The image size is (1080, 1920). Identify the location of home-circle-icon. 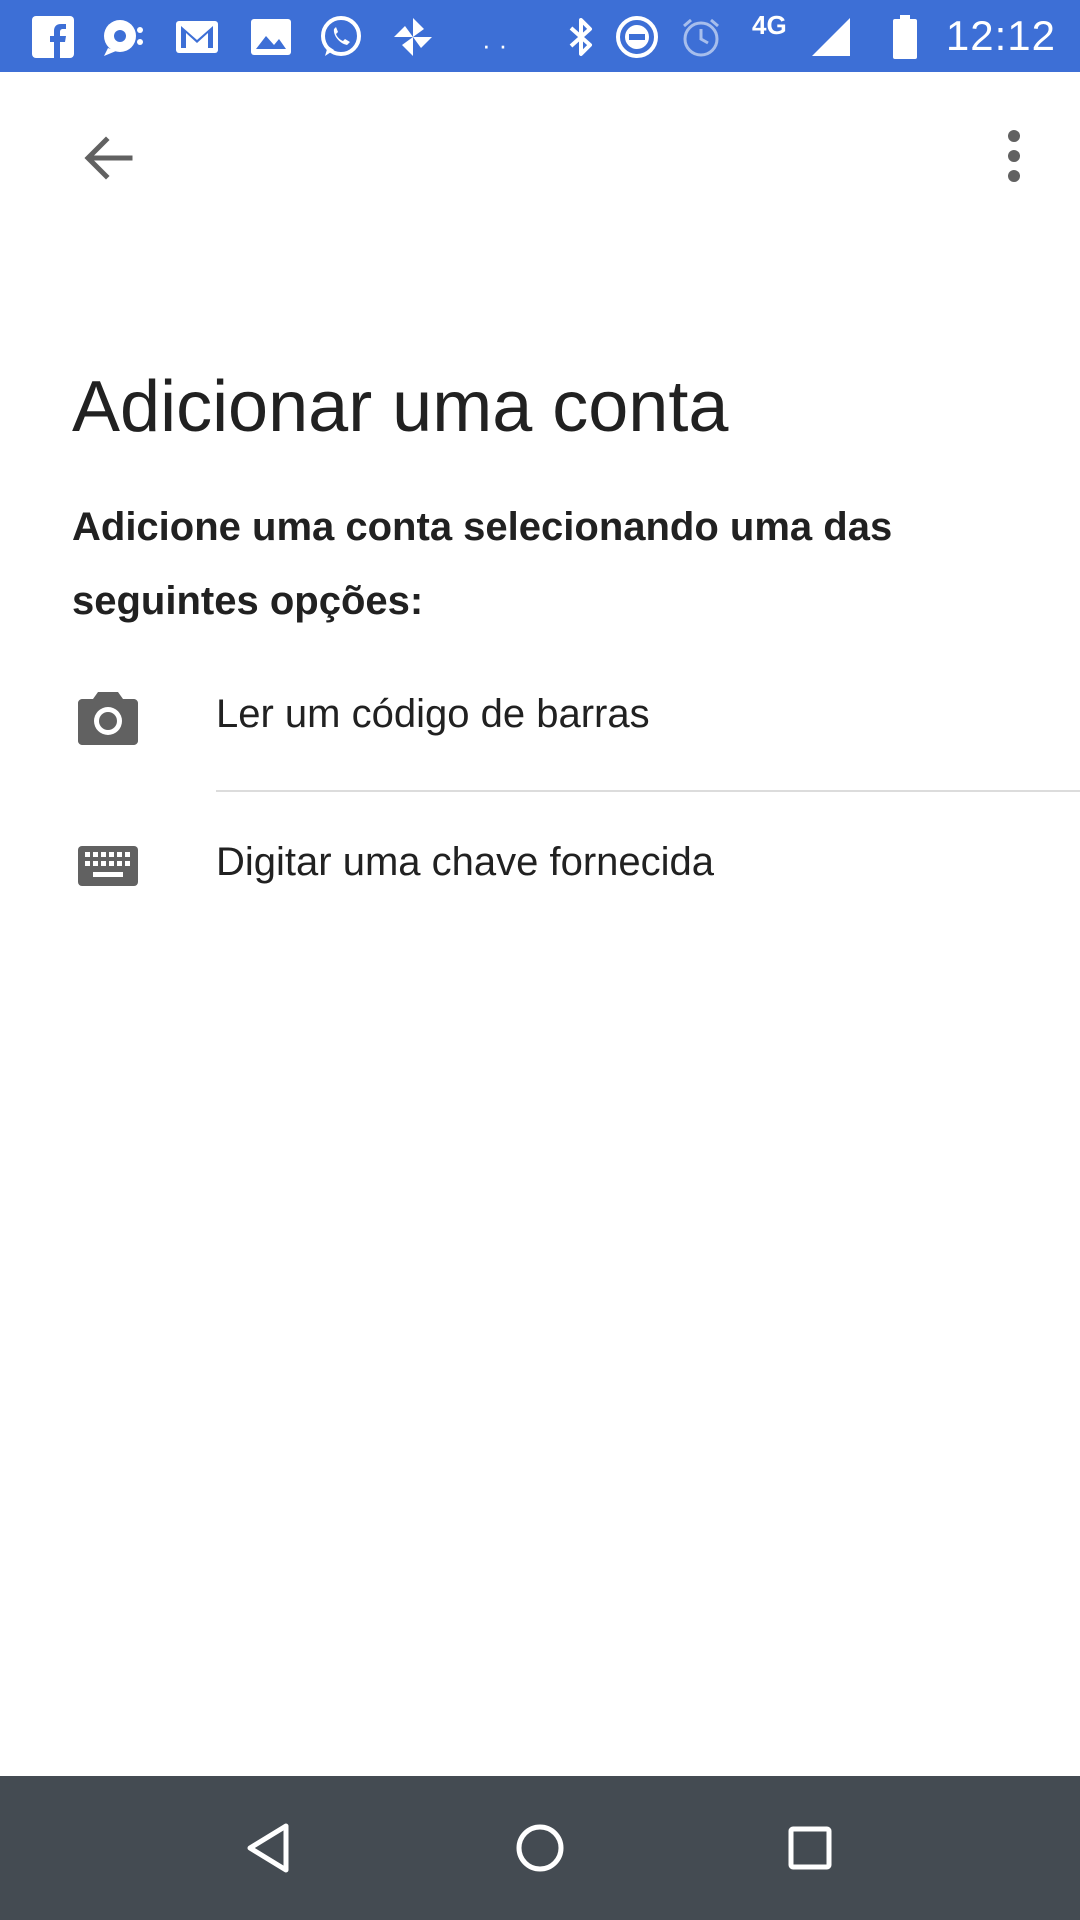
(540, 1848).